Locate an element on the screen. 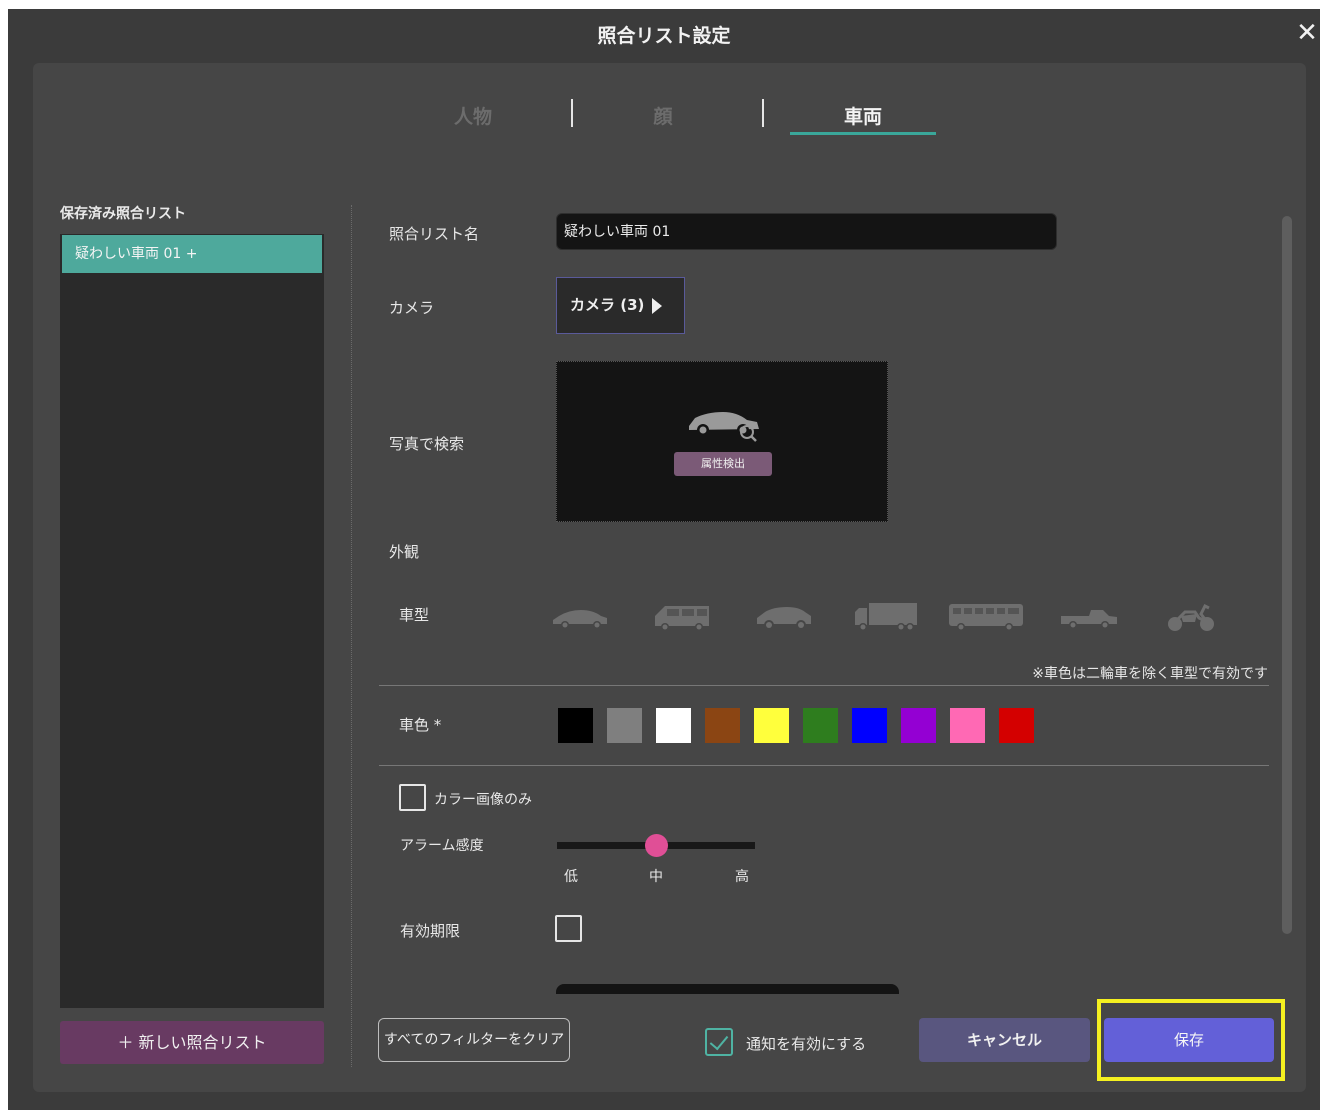  new-list-button: ＋ 新しい照合リスト is located at coordinates (192, 1042).